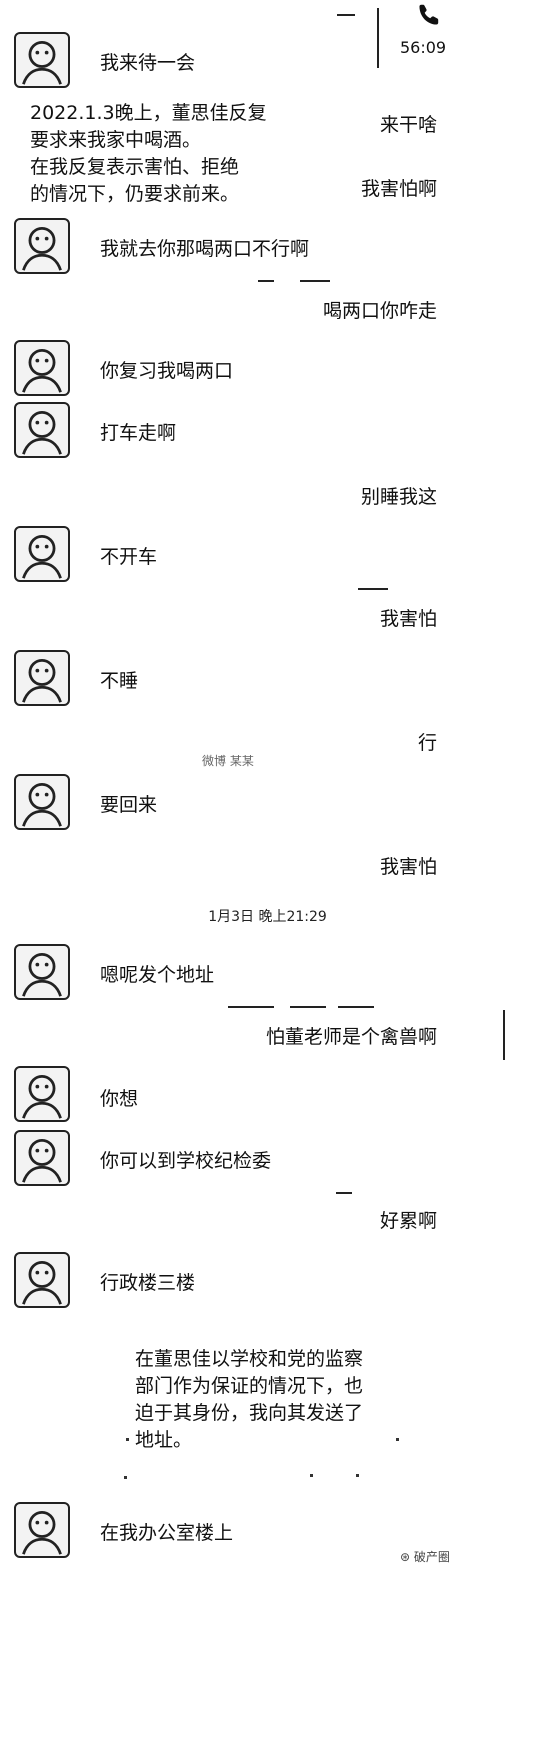 Image resolution: width=535 pixels, height=1758 pixels. Describe the element at coordinates (148, 113) in the screenshot. I see `annotation-line: 2022.1.3晚上，董思佳反复` at that location.